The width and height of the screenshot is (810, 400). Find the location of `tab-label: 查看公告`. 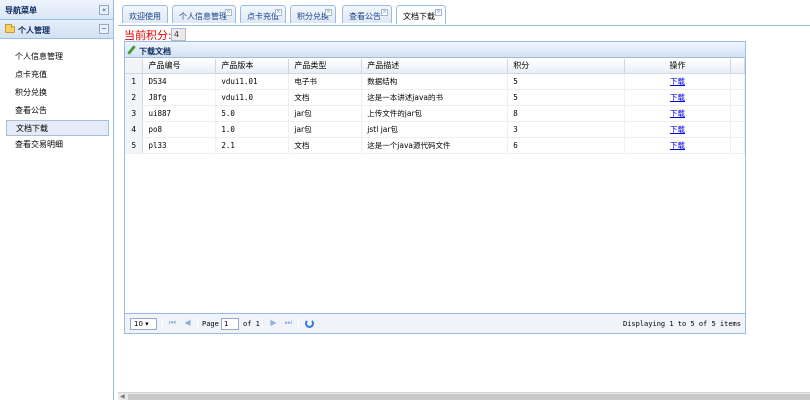

tab-label: 查看公告 is located at coordinates (365, 16).